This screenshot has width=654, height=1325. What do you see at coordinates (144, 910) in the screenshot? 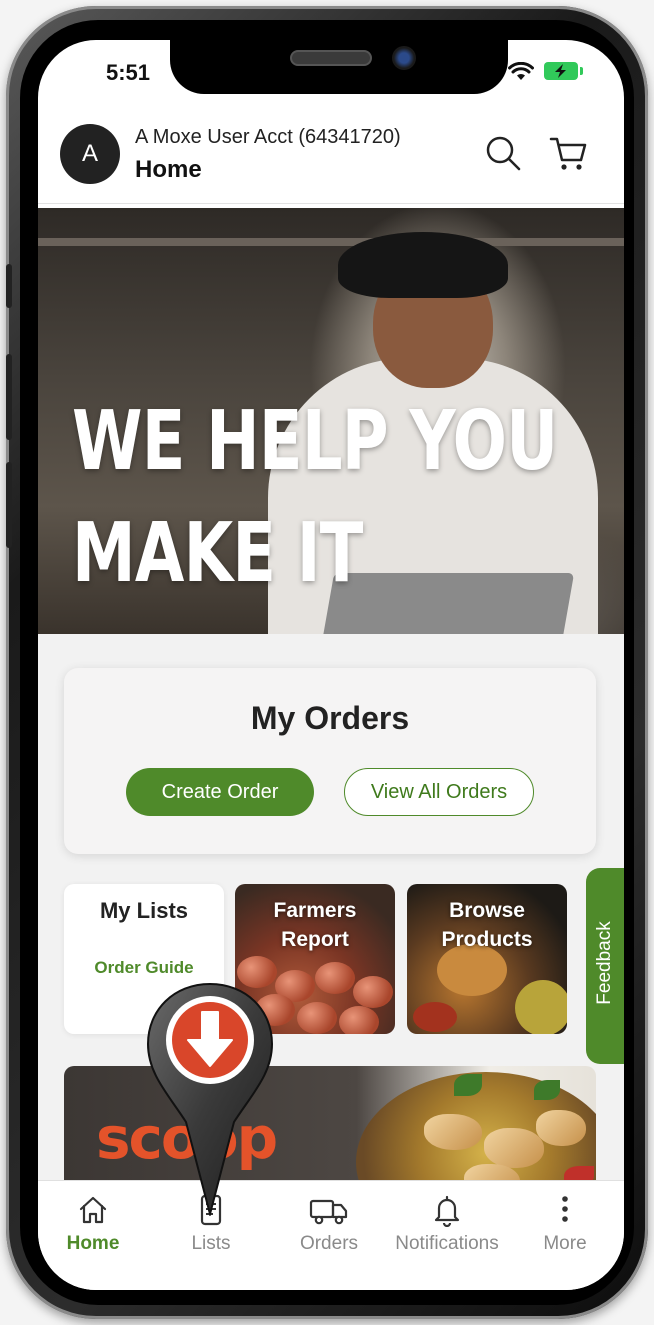
I see `my-lists-title: My Lists` at bounding box center [144, 910].